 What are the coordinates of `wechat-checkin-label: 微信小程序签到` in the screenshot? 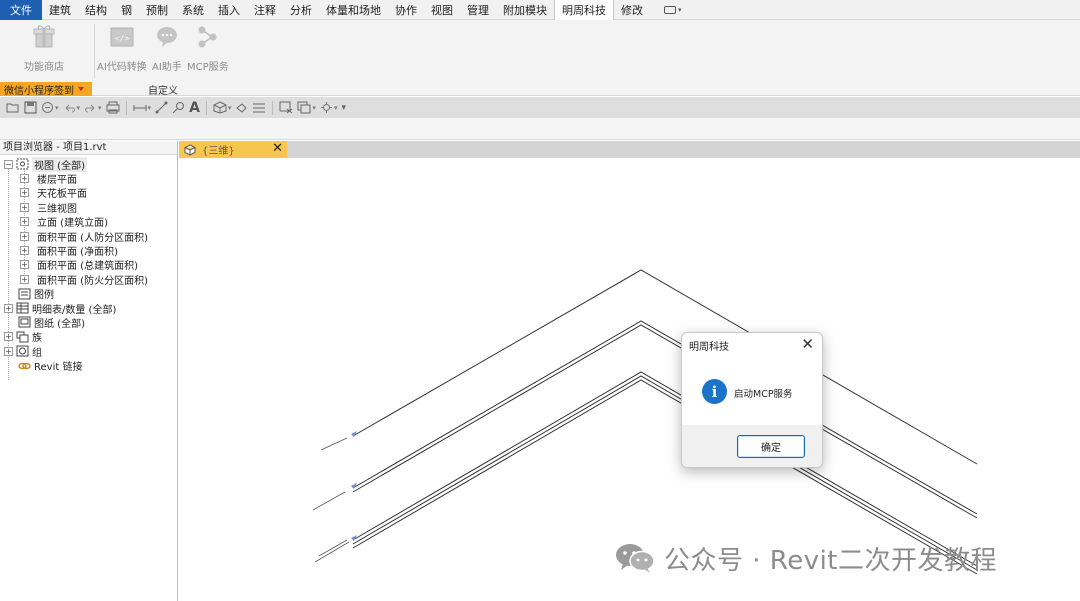 It's located at (39, 91).